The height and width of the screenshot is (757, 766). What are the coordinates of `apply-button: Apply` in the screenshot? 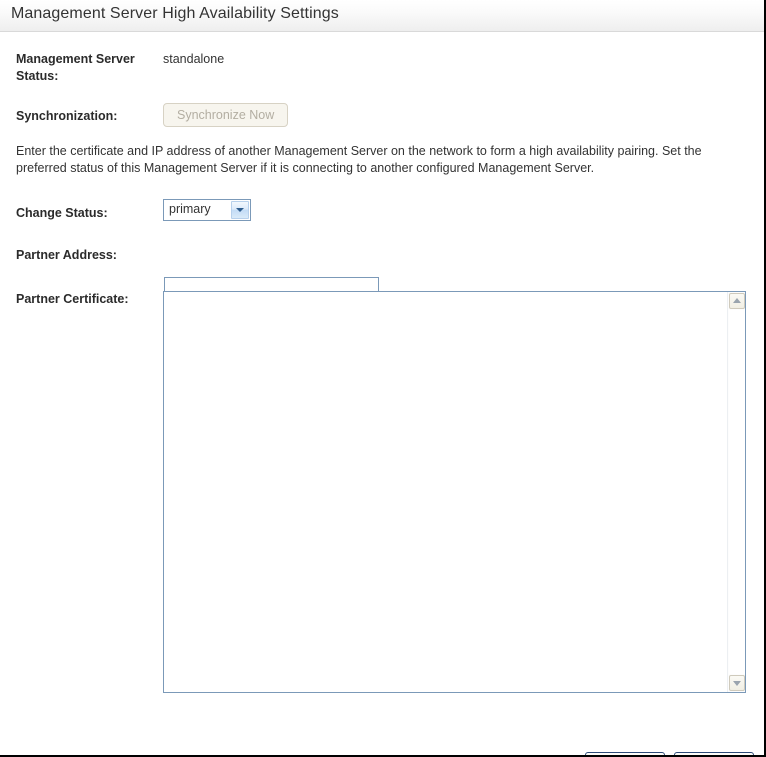 It's located at (625, 753).